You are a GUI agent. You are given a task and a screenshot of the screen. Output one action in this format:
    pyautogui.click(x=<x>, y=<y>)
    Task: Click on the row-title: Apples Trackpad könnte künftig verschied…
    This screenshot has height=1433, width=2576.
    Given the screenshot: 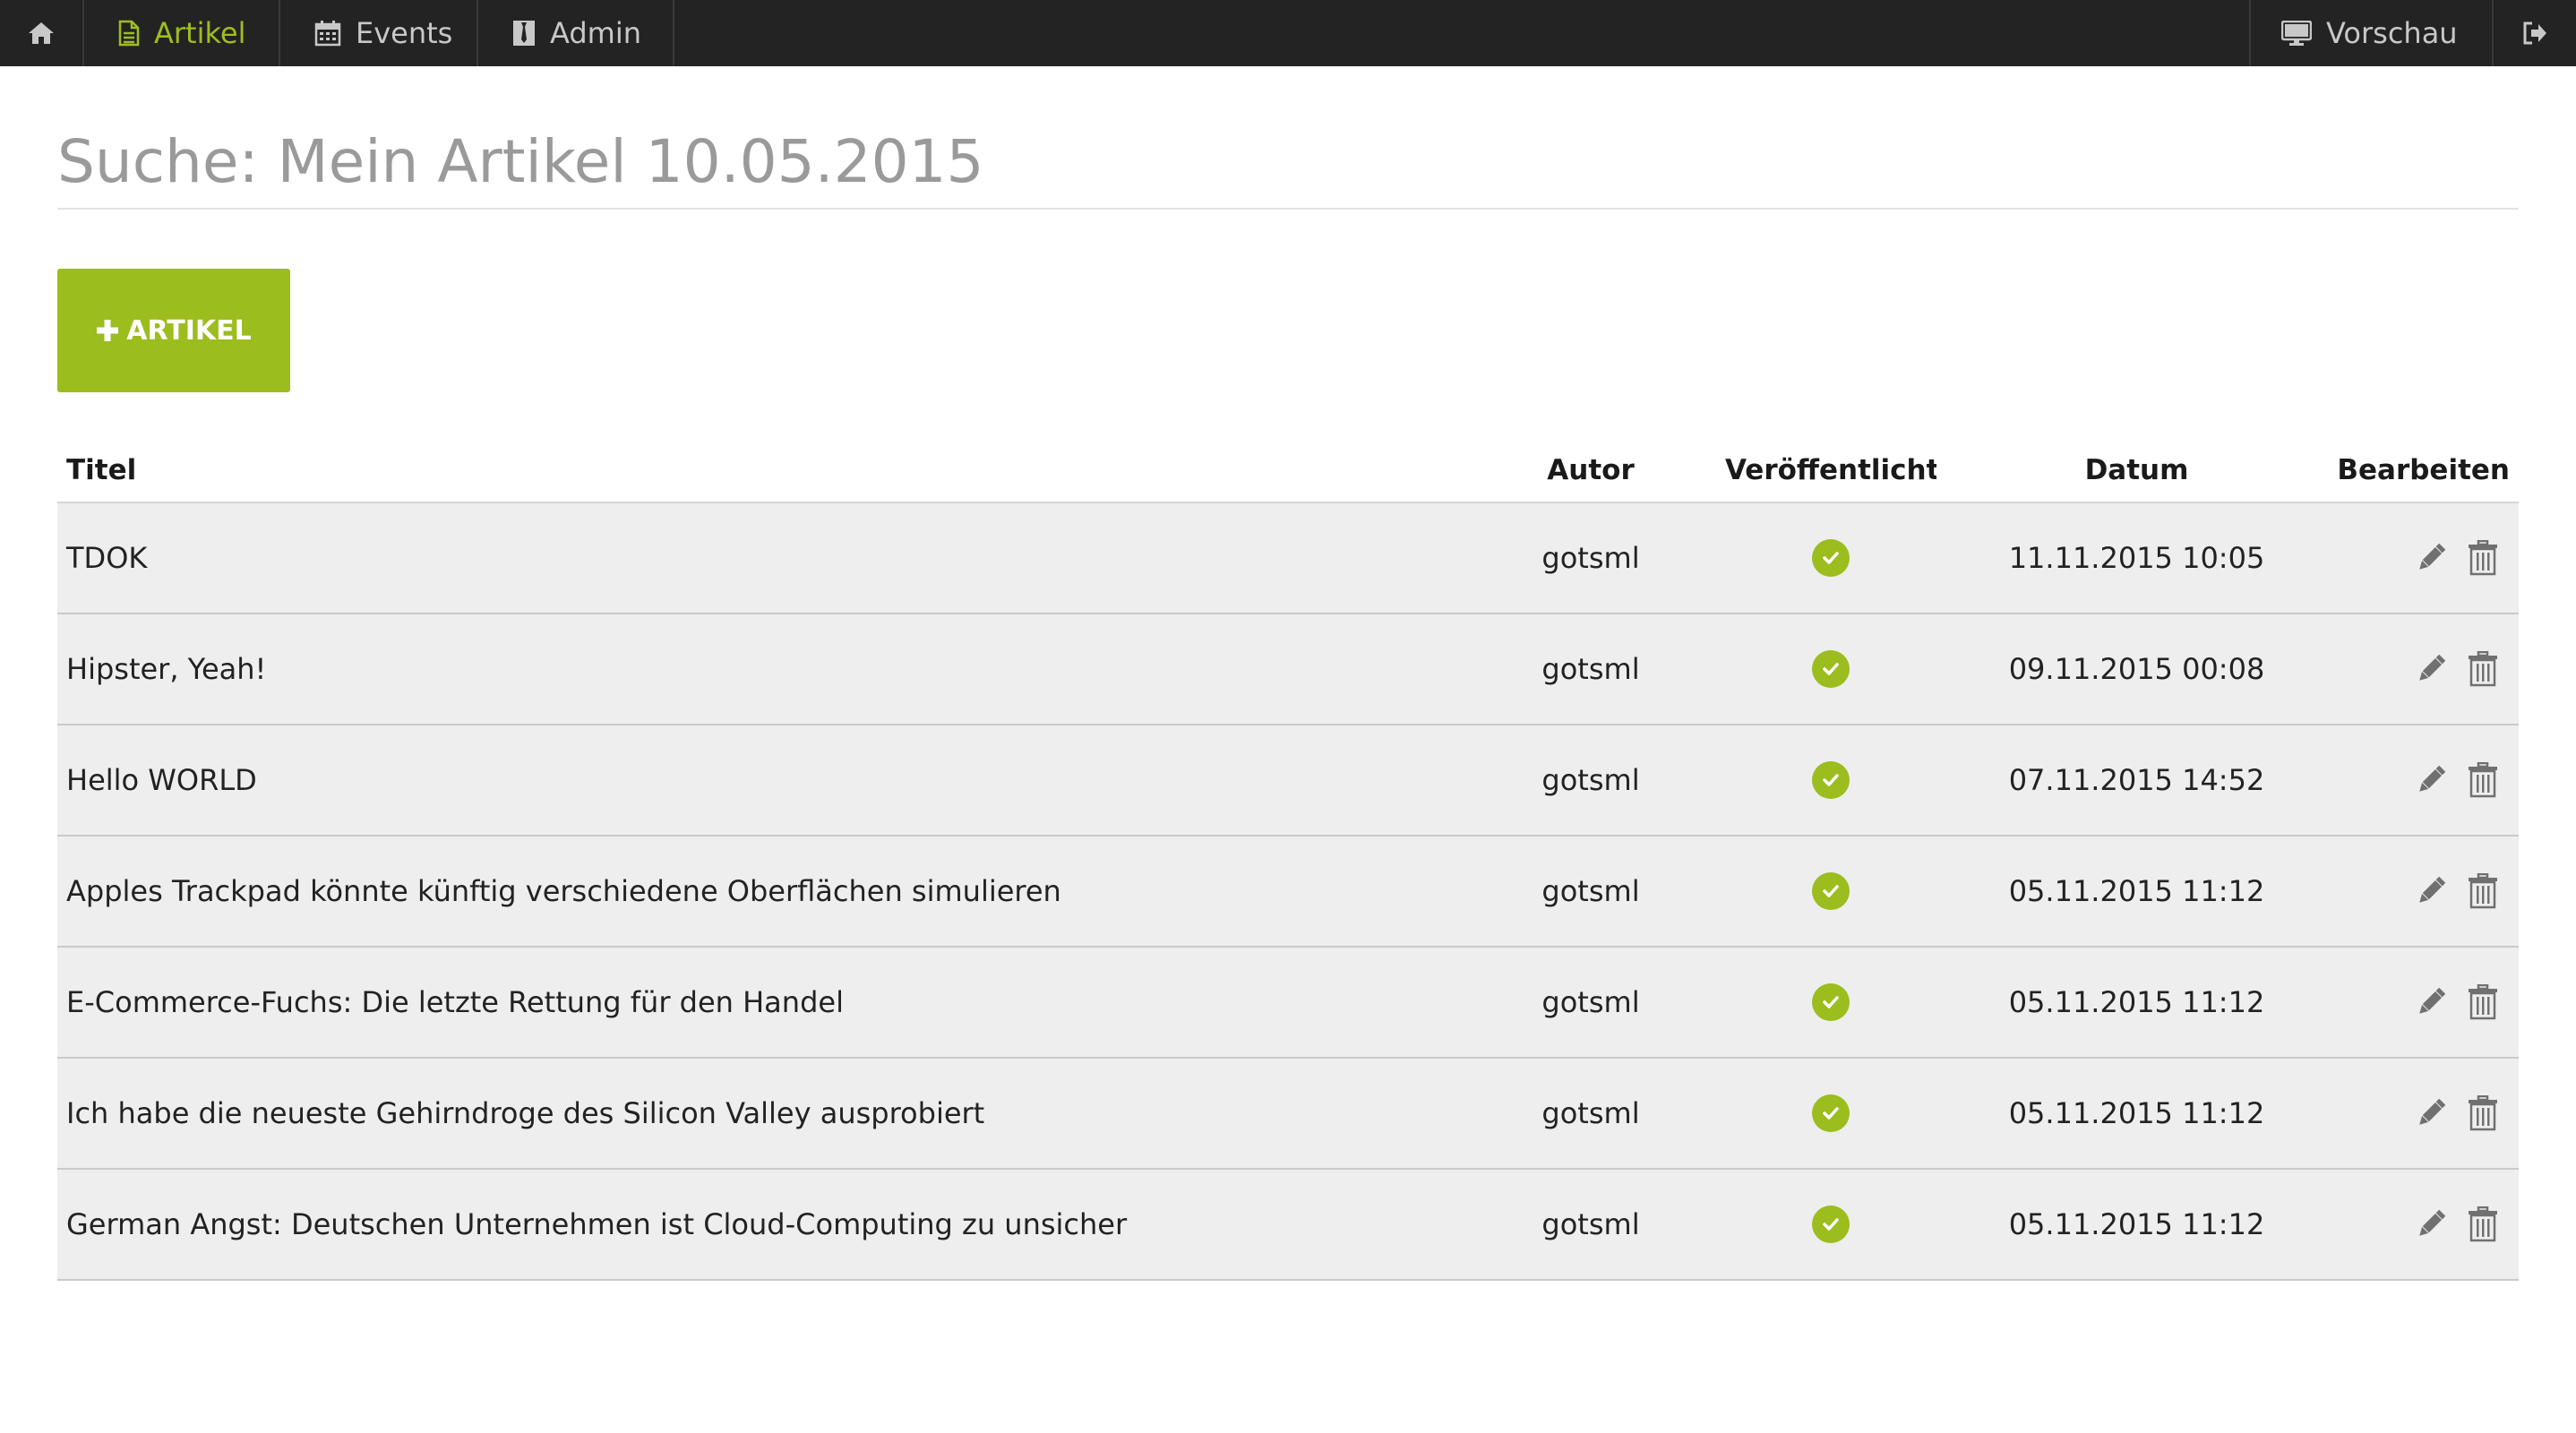 What is the action you would take?
    pyautogui.click(x=756, y=891)
    